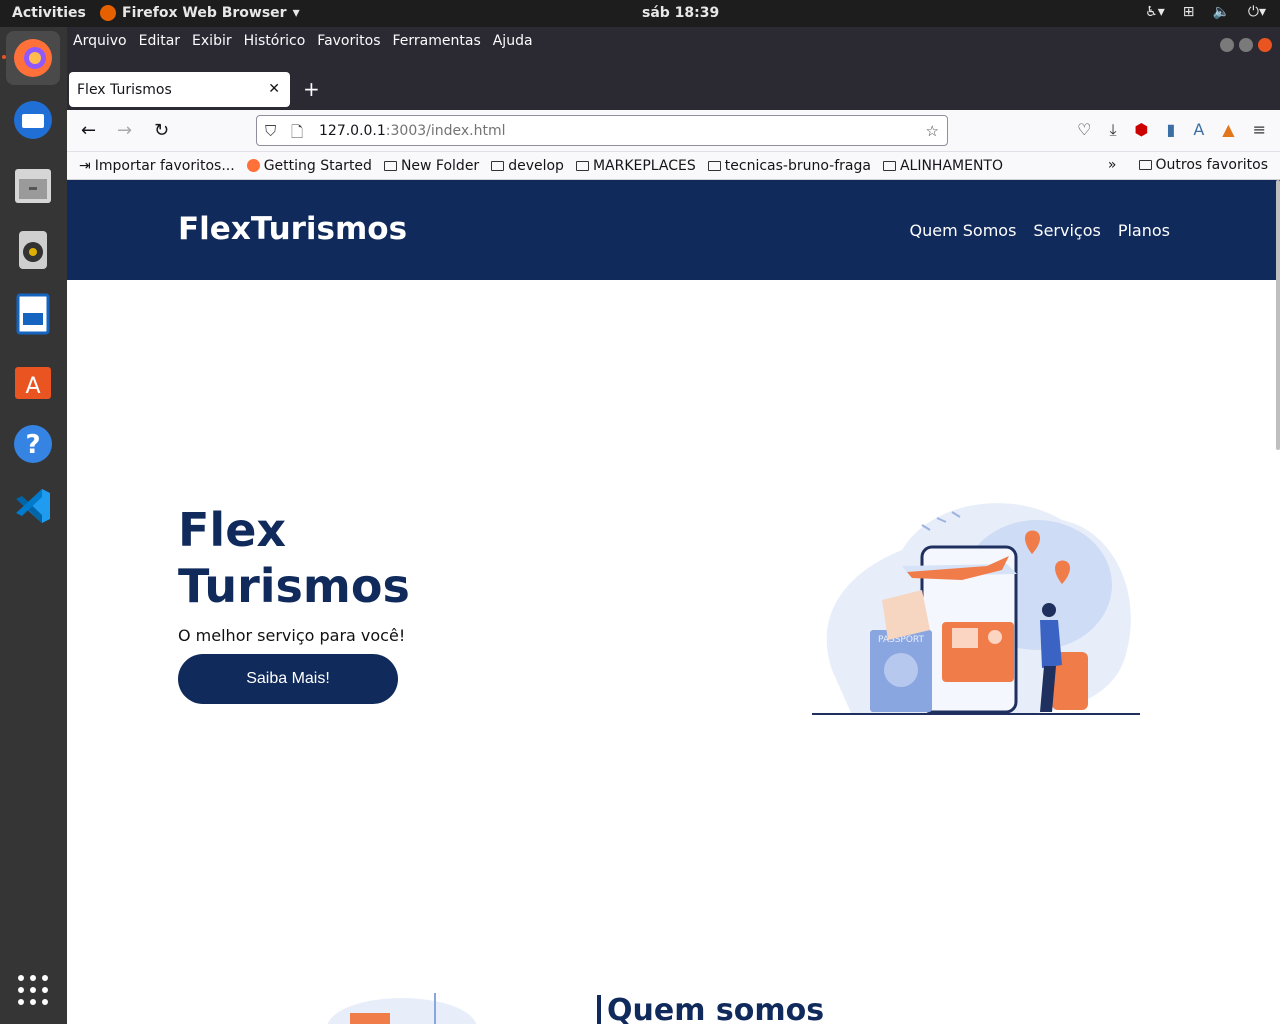 The height and width of the screenshot is (1024, 1280). Describe the element at coordinates (328, 558) in the screenshot. I see `hero-title: Flex Turismos` at that location.